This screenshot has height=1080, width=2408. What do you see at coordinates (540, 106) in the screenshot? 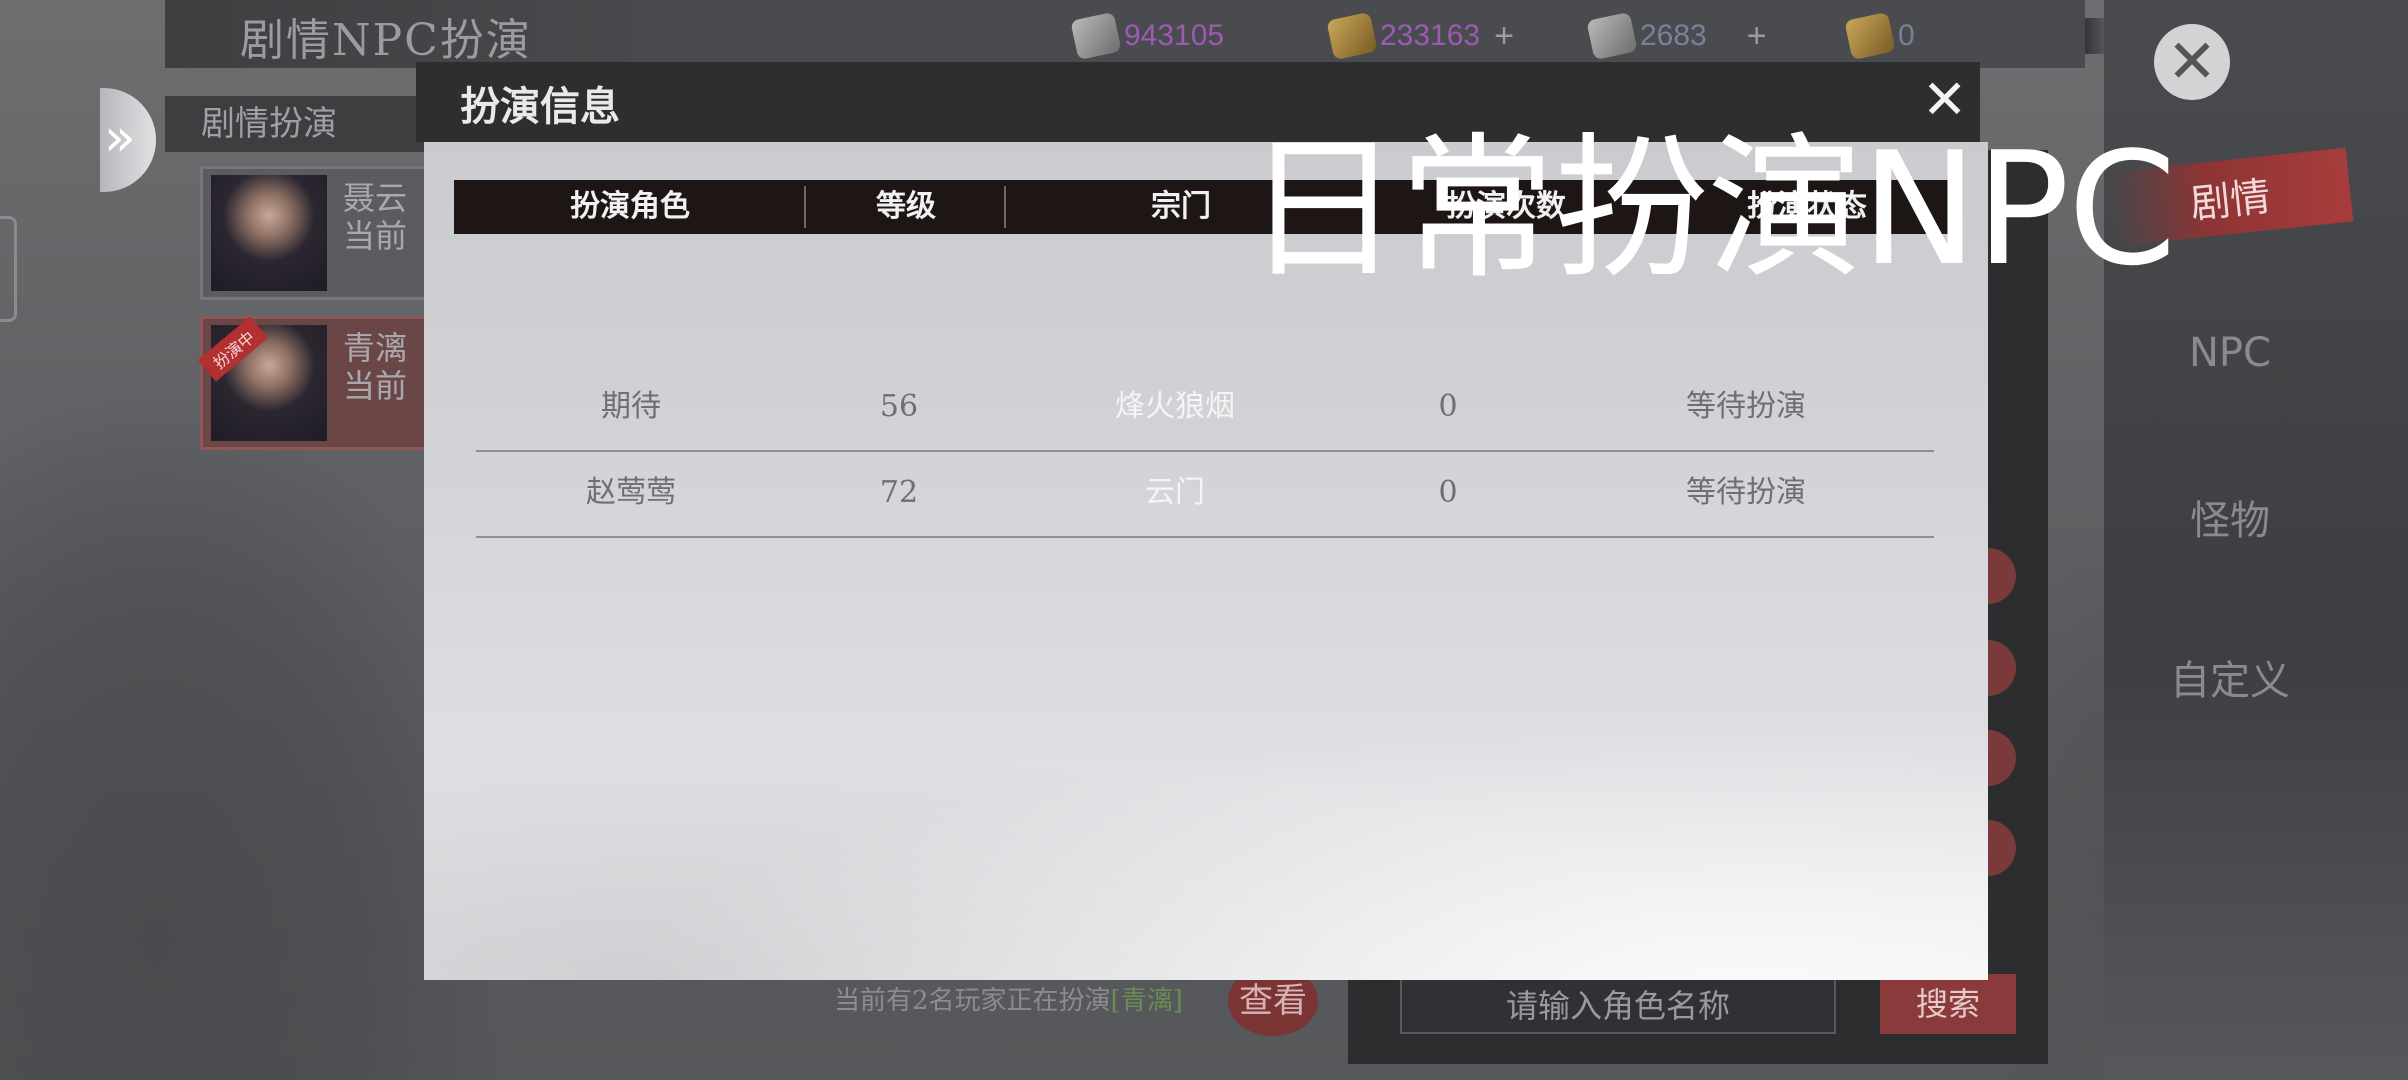
I see `modal-title: 扮演信息` at bounding box center [540, 106].